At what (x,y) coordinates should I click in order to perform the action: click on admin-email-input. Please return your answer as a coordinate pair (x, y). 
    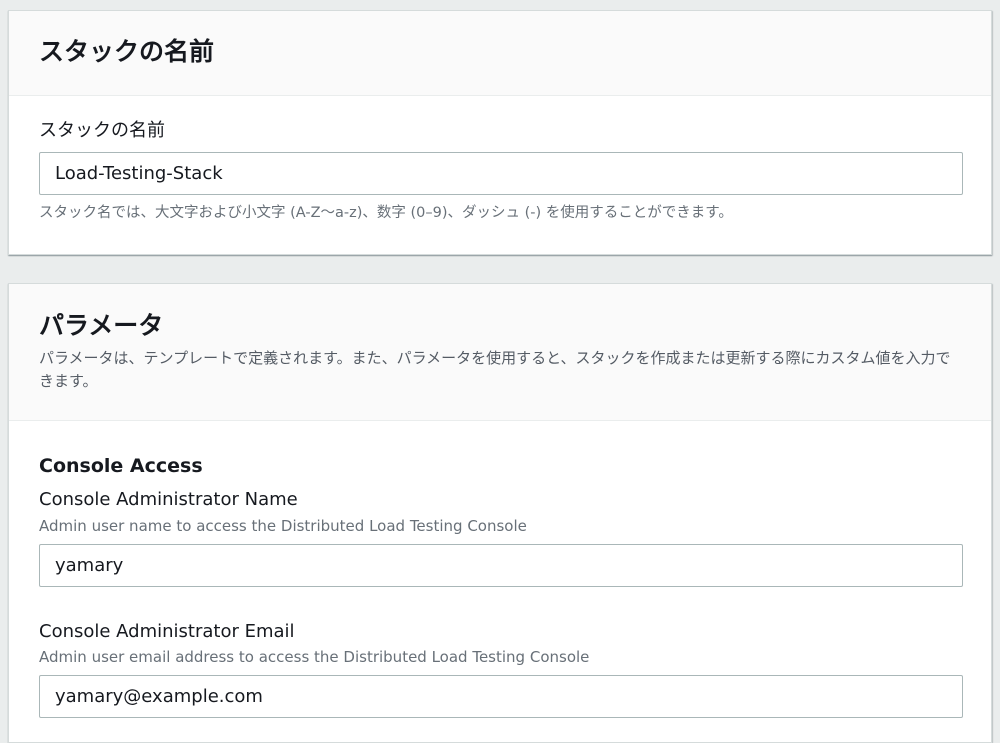
    Looking at the image, I should click on (501, 696).